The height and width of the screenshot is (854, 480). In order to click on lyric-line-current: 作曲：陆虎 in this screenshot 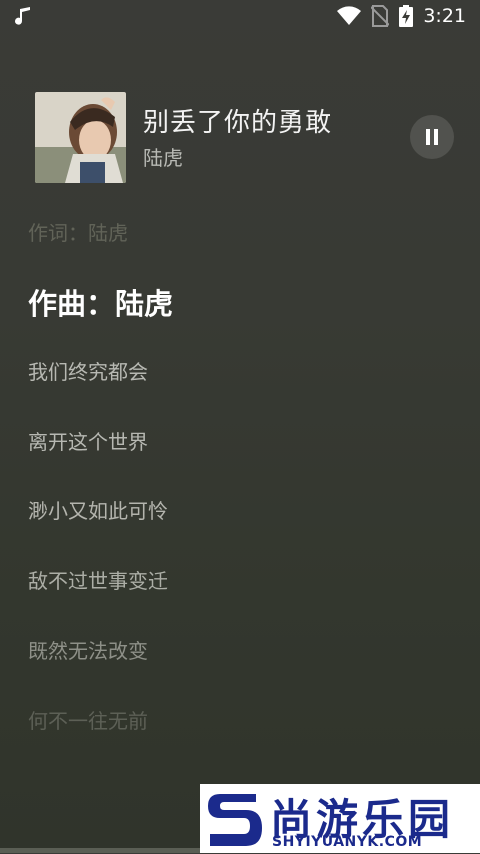, I will do `click(100, 302)`.